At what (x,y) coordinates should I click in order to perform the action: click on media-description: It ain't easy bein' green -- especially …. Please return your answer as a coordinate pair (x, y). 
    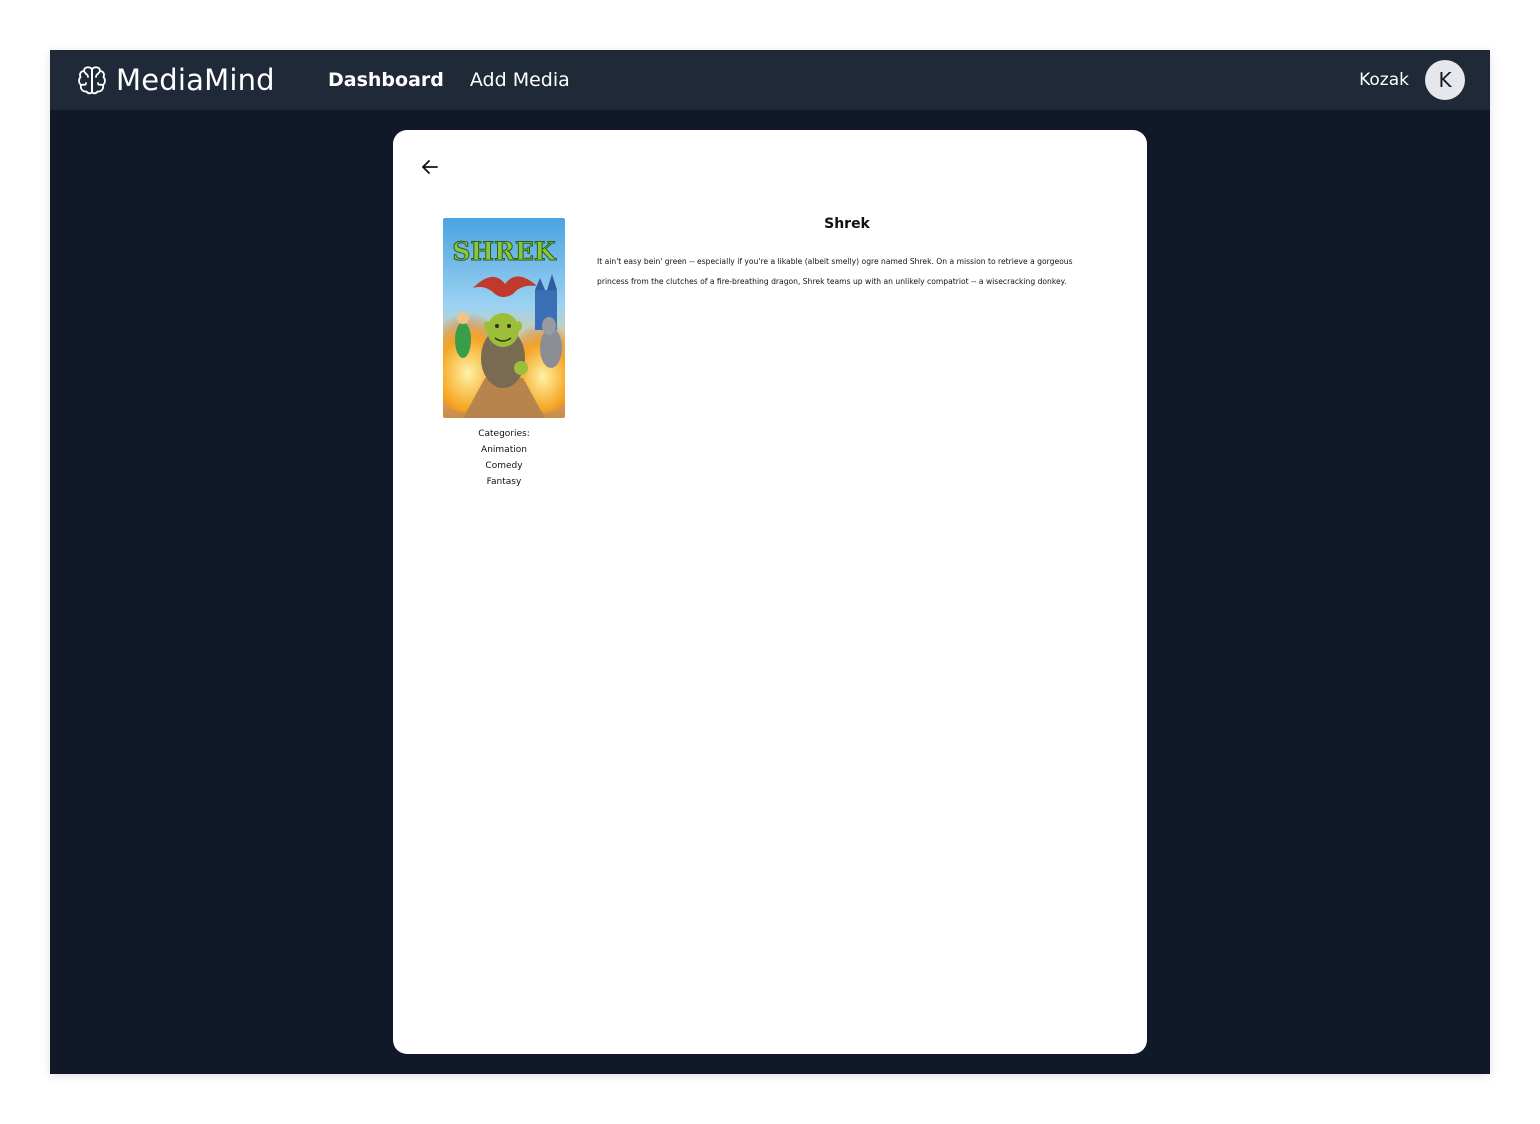
    Looking at the image, I should click on (835, 271).